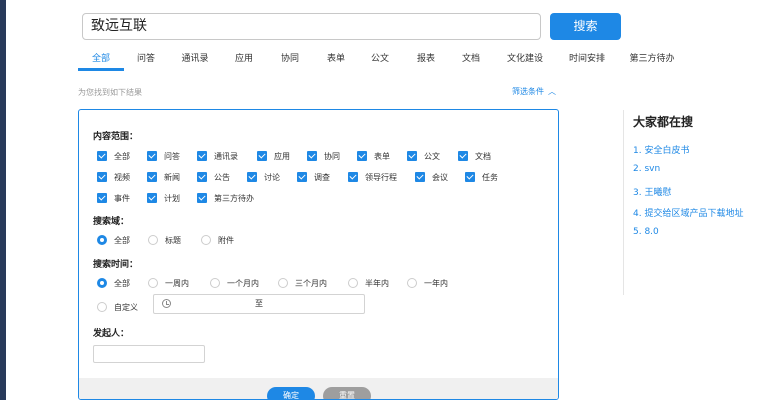  What do you see at coordinates (163, 156) in the screenshot?
I see `checkbox-qa: 问答` at bounding box center [163, 156].